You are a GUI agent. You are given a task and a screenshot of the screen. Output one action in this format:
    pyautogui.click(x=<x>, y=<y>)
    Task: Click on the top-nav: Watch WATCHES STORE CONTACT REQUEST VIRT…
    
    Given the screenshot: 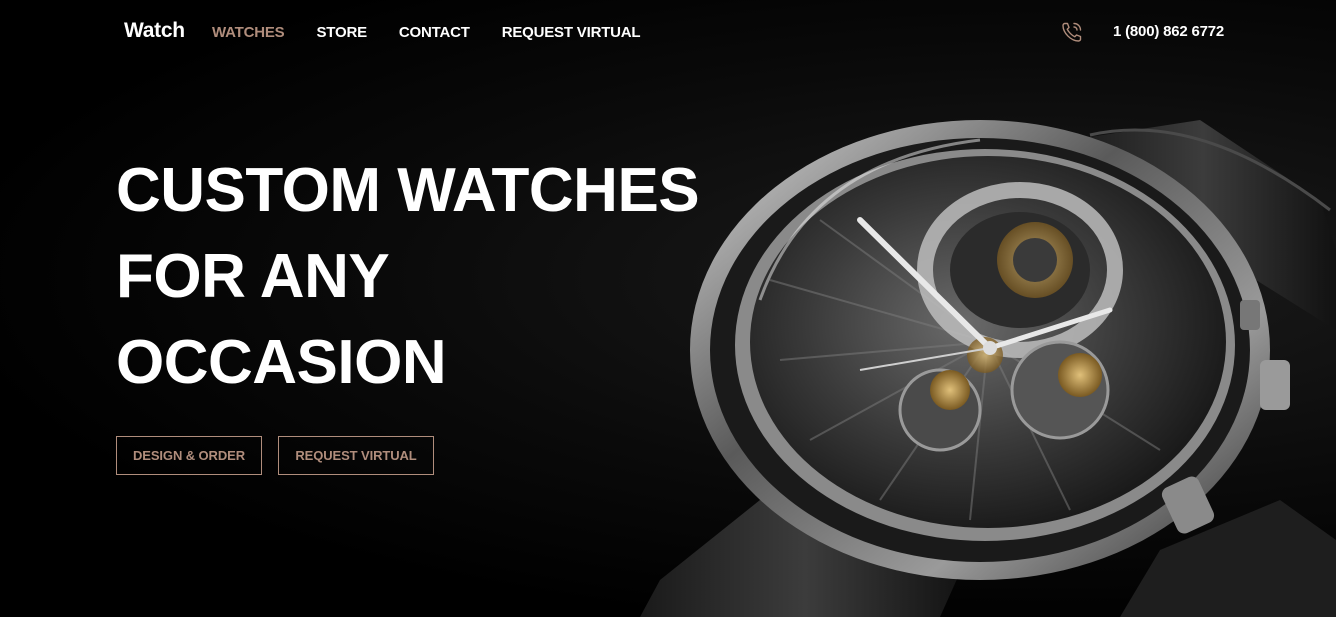 What is the action you would take?
    pyautogui.click(x=668, y=32)
    